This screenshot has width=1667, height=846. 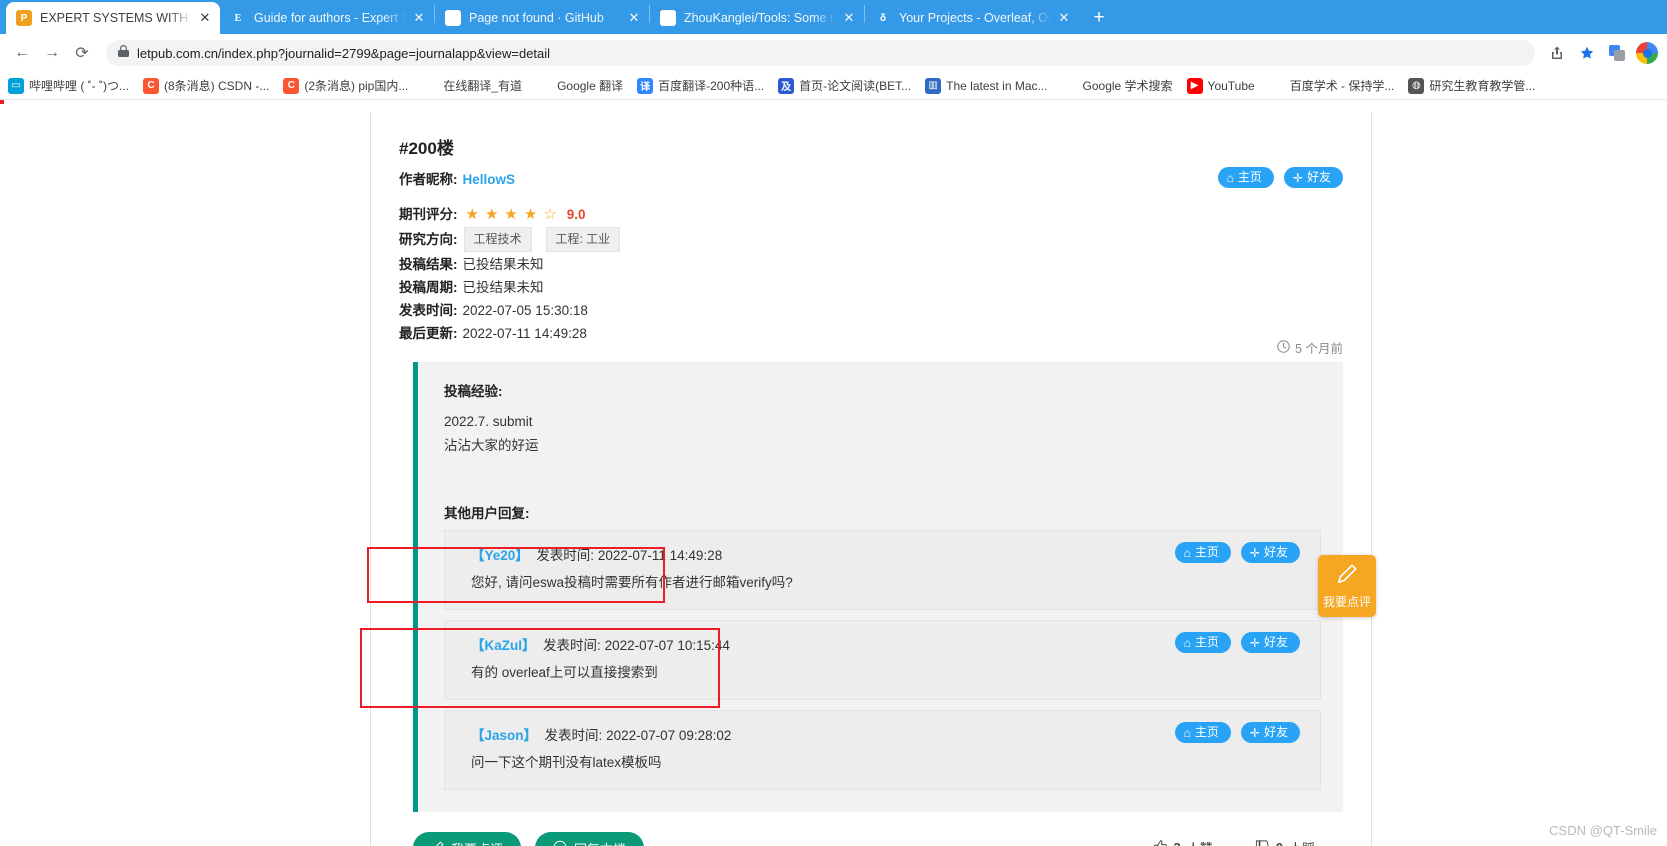 What do you see at coordinates (1557, 53) in the screenshot?
I see `share-icon` at bounding box center [1557, 53].